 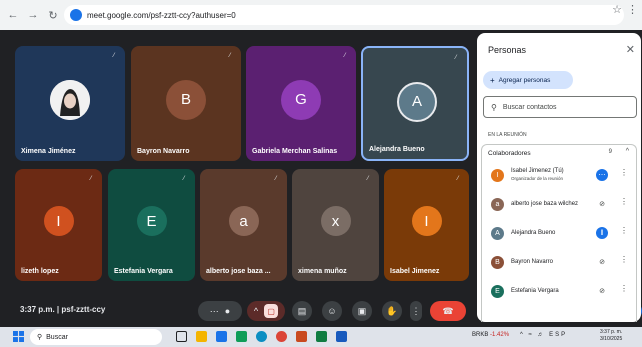 I want to click on forward-icon: →, so click(x=33, y=15).